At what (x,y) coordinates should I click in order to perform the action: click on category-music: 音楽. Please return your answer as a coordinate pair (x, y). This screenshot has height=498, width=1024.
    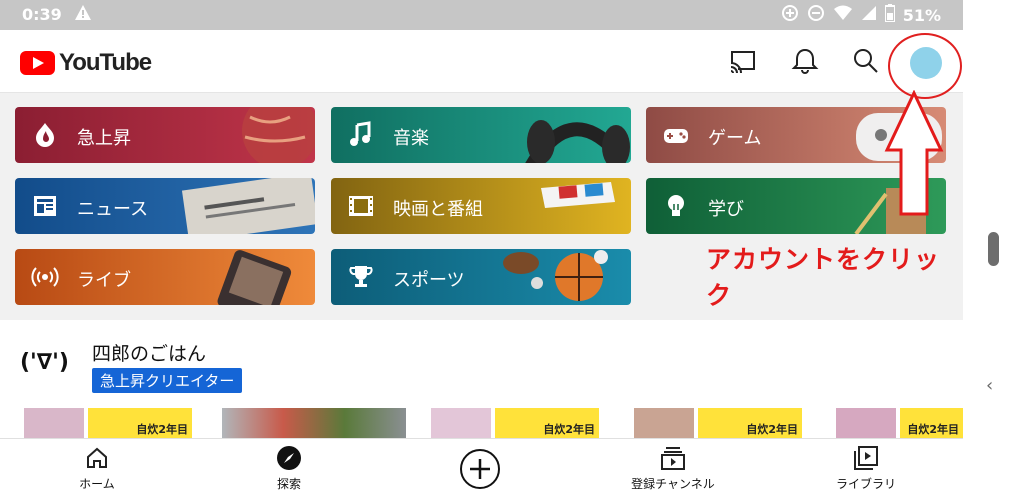
    Looking at the image, I should click on (481, 135).